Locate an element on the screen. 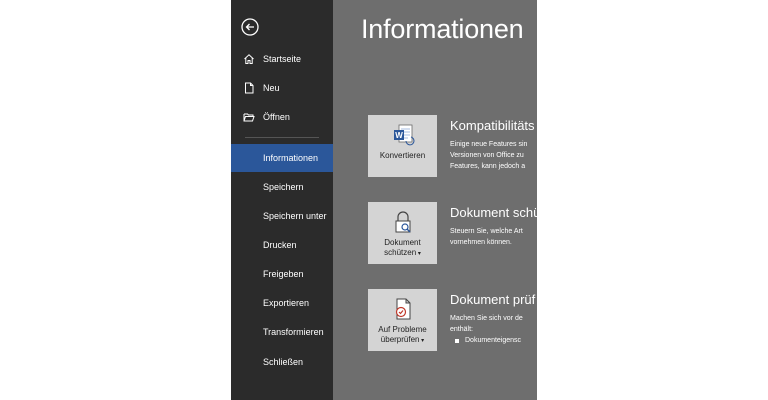 The width and height of the screenshot is (768, 400). bullet-icon is located at coordinates (457, 340).